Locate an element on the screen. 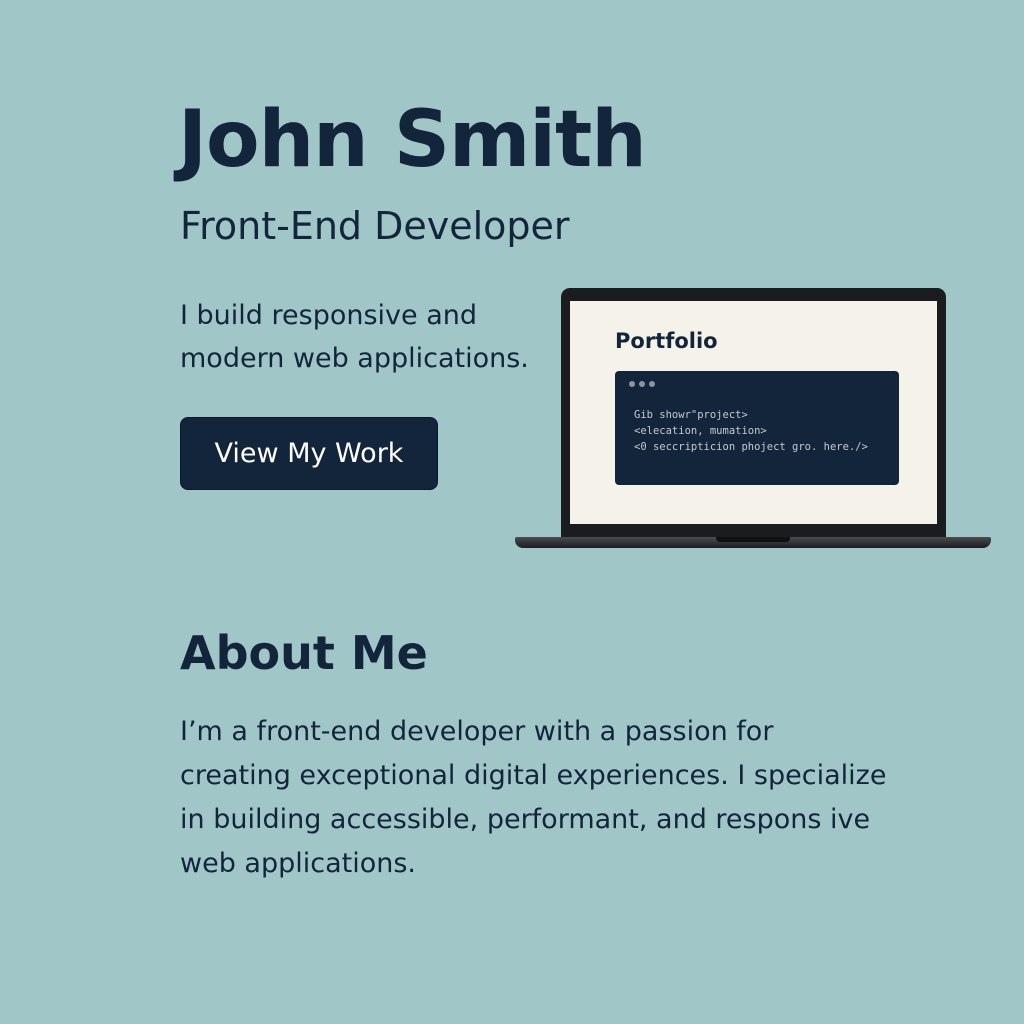 The image size is (1024, 1024). laptop-notch is located at coordinates (753, 539).